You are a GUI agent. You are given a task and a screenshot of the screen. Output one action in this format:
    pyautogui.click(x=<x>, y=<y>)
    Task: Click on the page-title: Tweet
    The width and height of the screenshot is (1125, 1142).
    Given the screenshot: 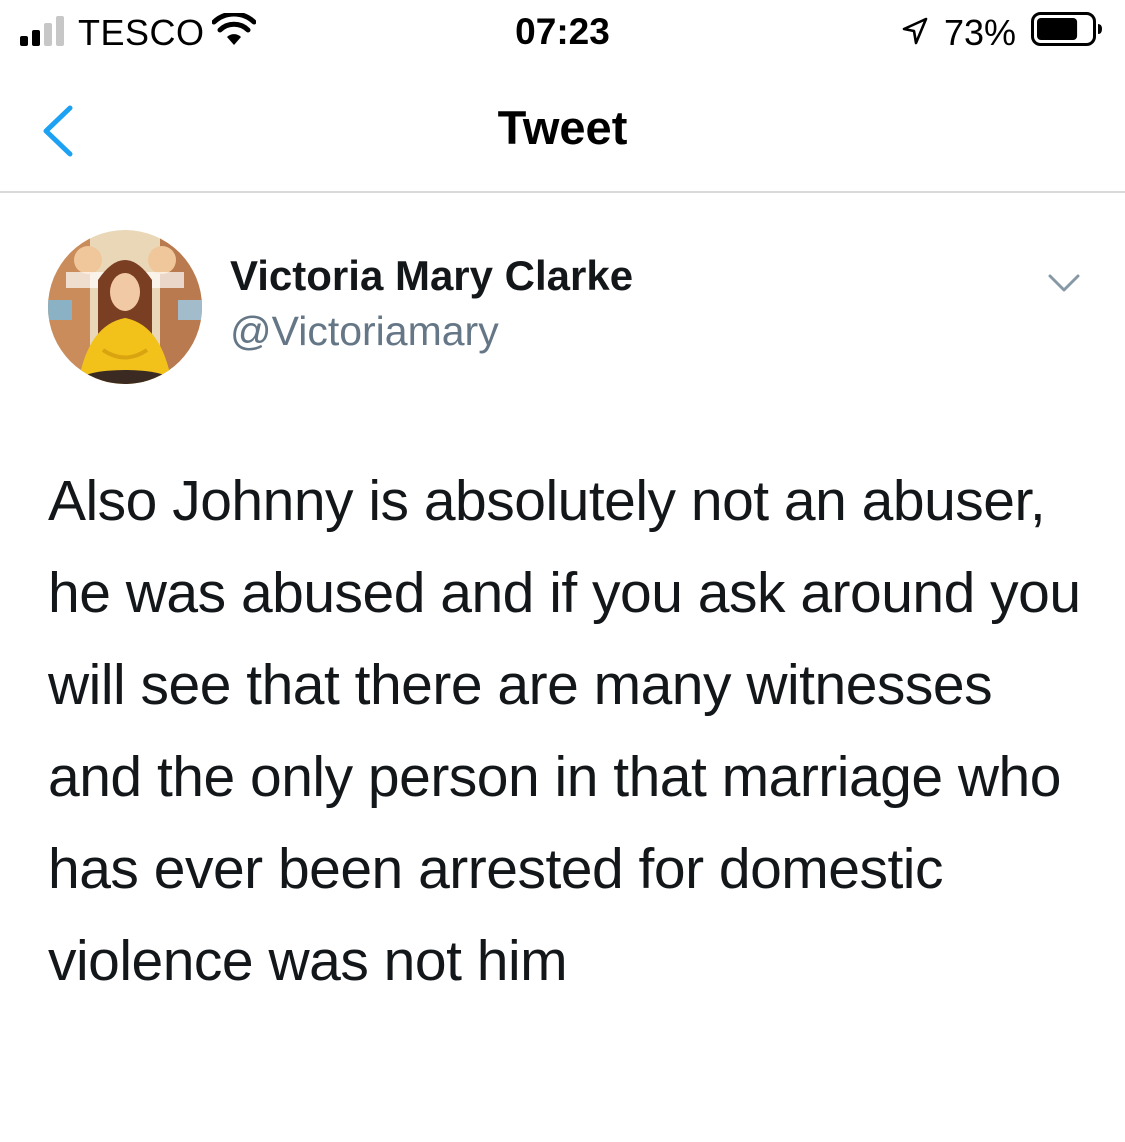 What is the action you would take?
    pyautogui.click(x=562, y=127)
    